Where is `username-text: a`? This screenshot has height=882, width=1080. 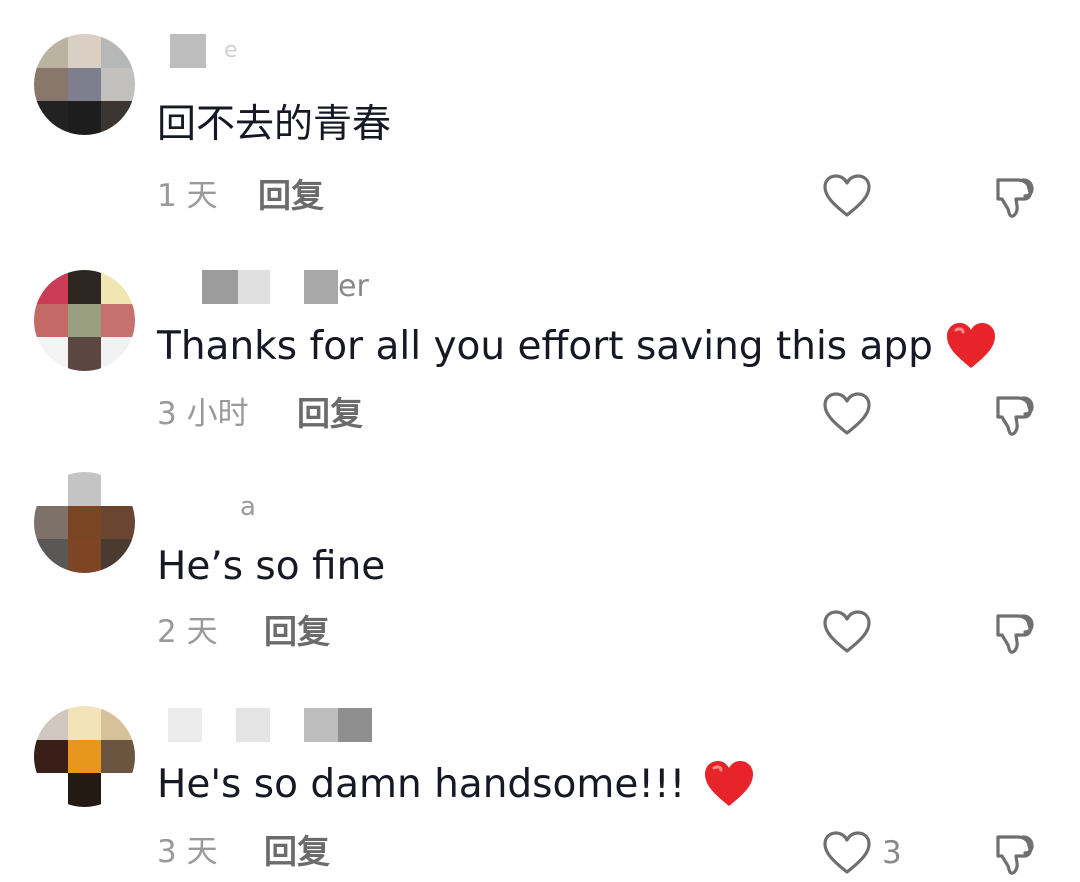
username-text: a is located at coordinates (248, 507).